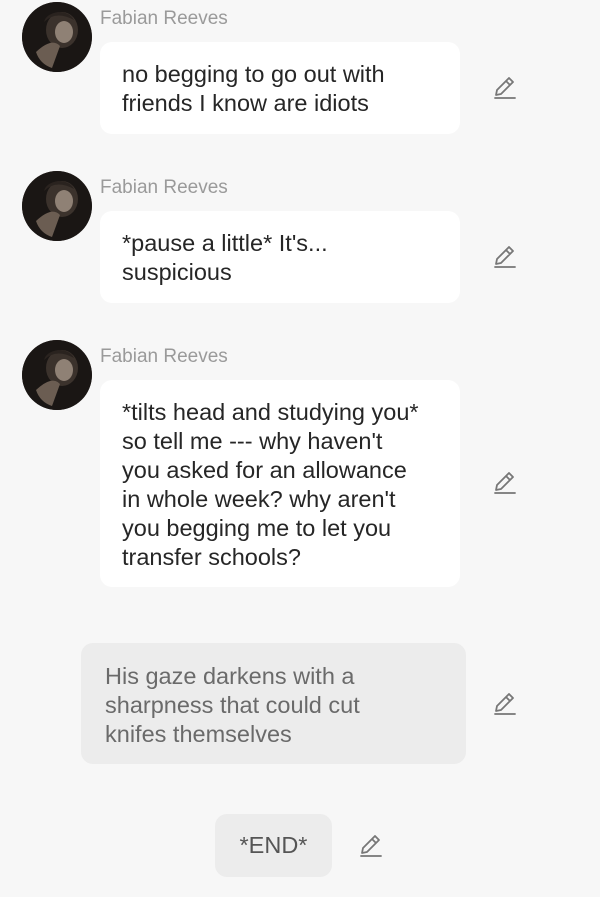 The width and height of the screenshot is (600, 897). Describe the element at coordinates (252, 441) in the screenshot. I see `message-text-line: so tell me --- why haven't` at that location.